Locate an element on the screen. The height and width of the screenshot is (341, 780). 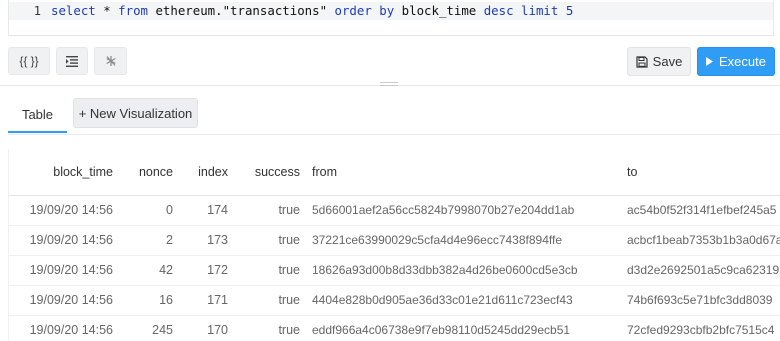
column-header: block_time is located at coordinates (64, 173).